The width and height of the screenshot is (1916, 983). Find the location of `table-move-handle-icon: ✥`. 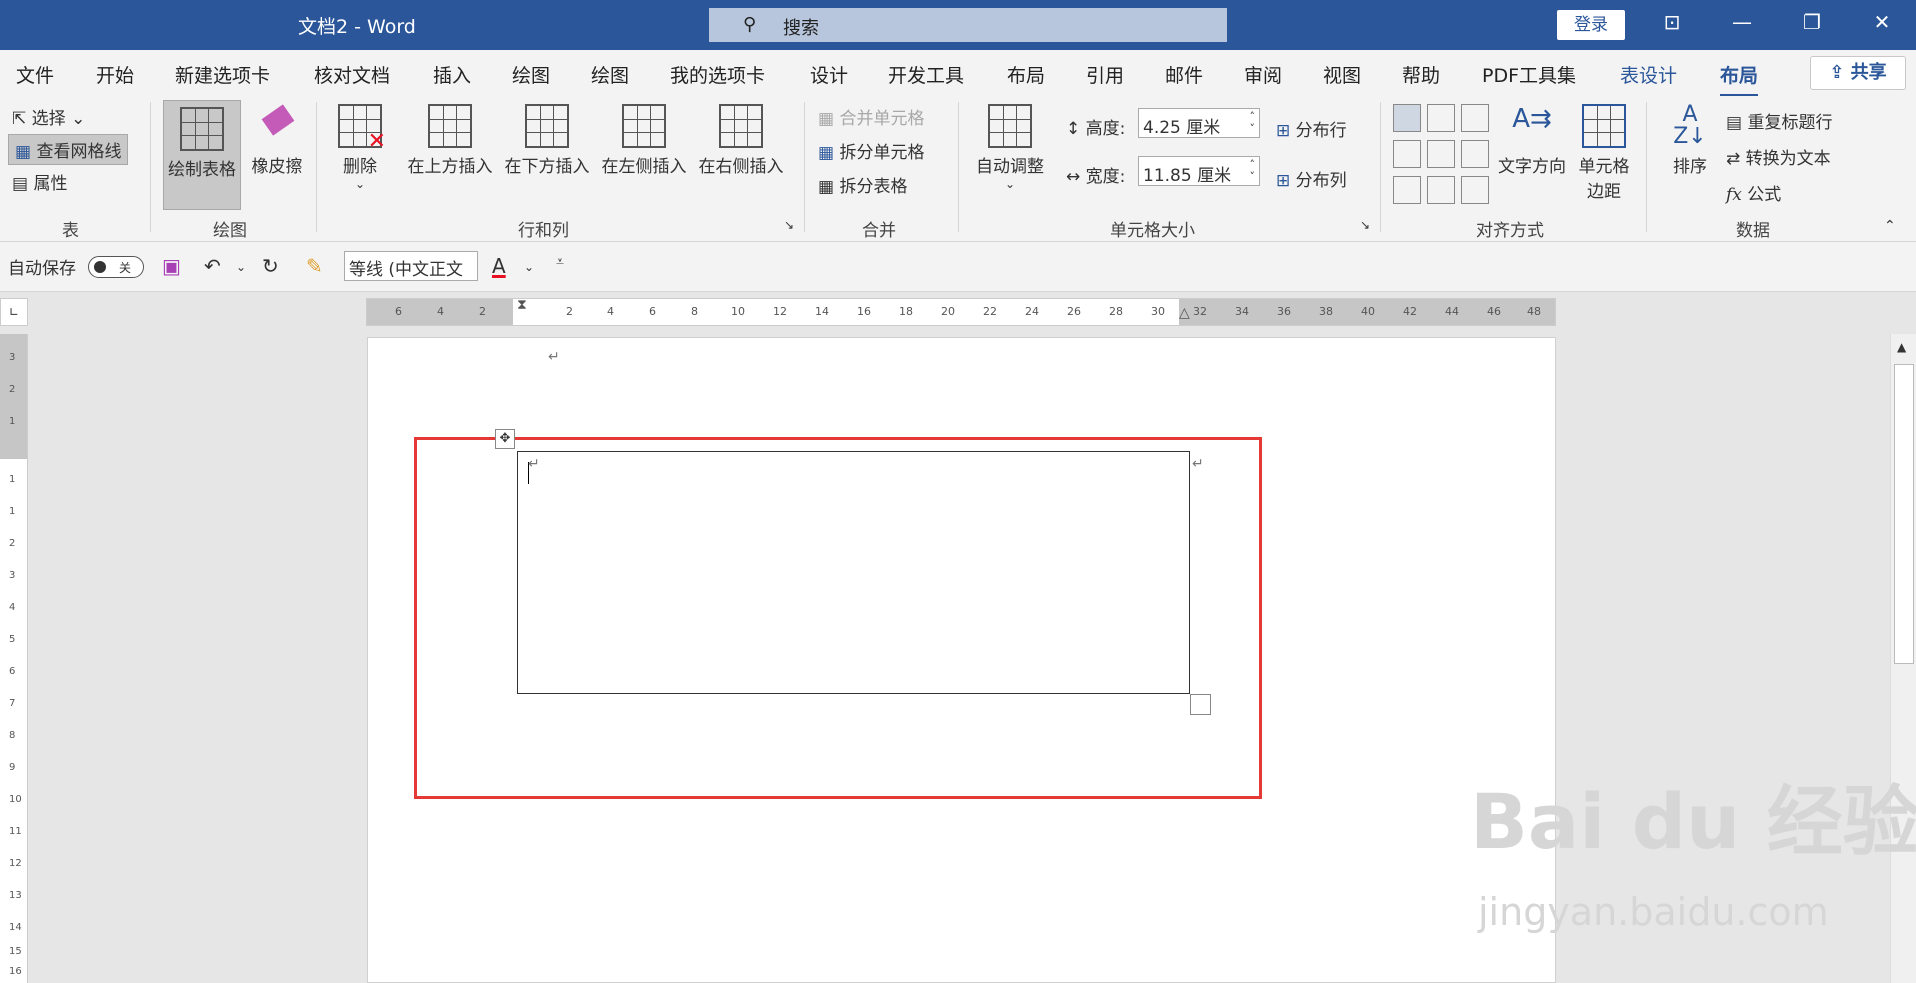

table-move-handle-icon: ✥ is located at coordinates (505, 439).